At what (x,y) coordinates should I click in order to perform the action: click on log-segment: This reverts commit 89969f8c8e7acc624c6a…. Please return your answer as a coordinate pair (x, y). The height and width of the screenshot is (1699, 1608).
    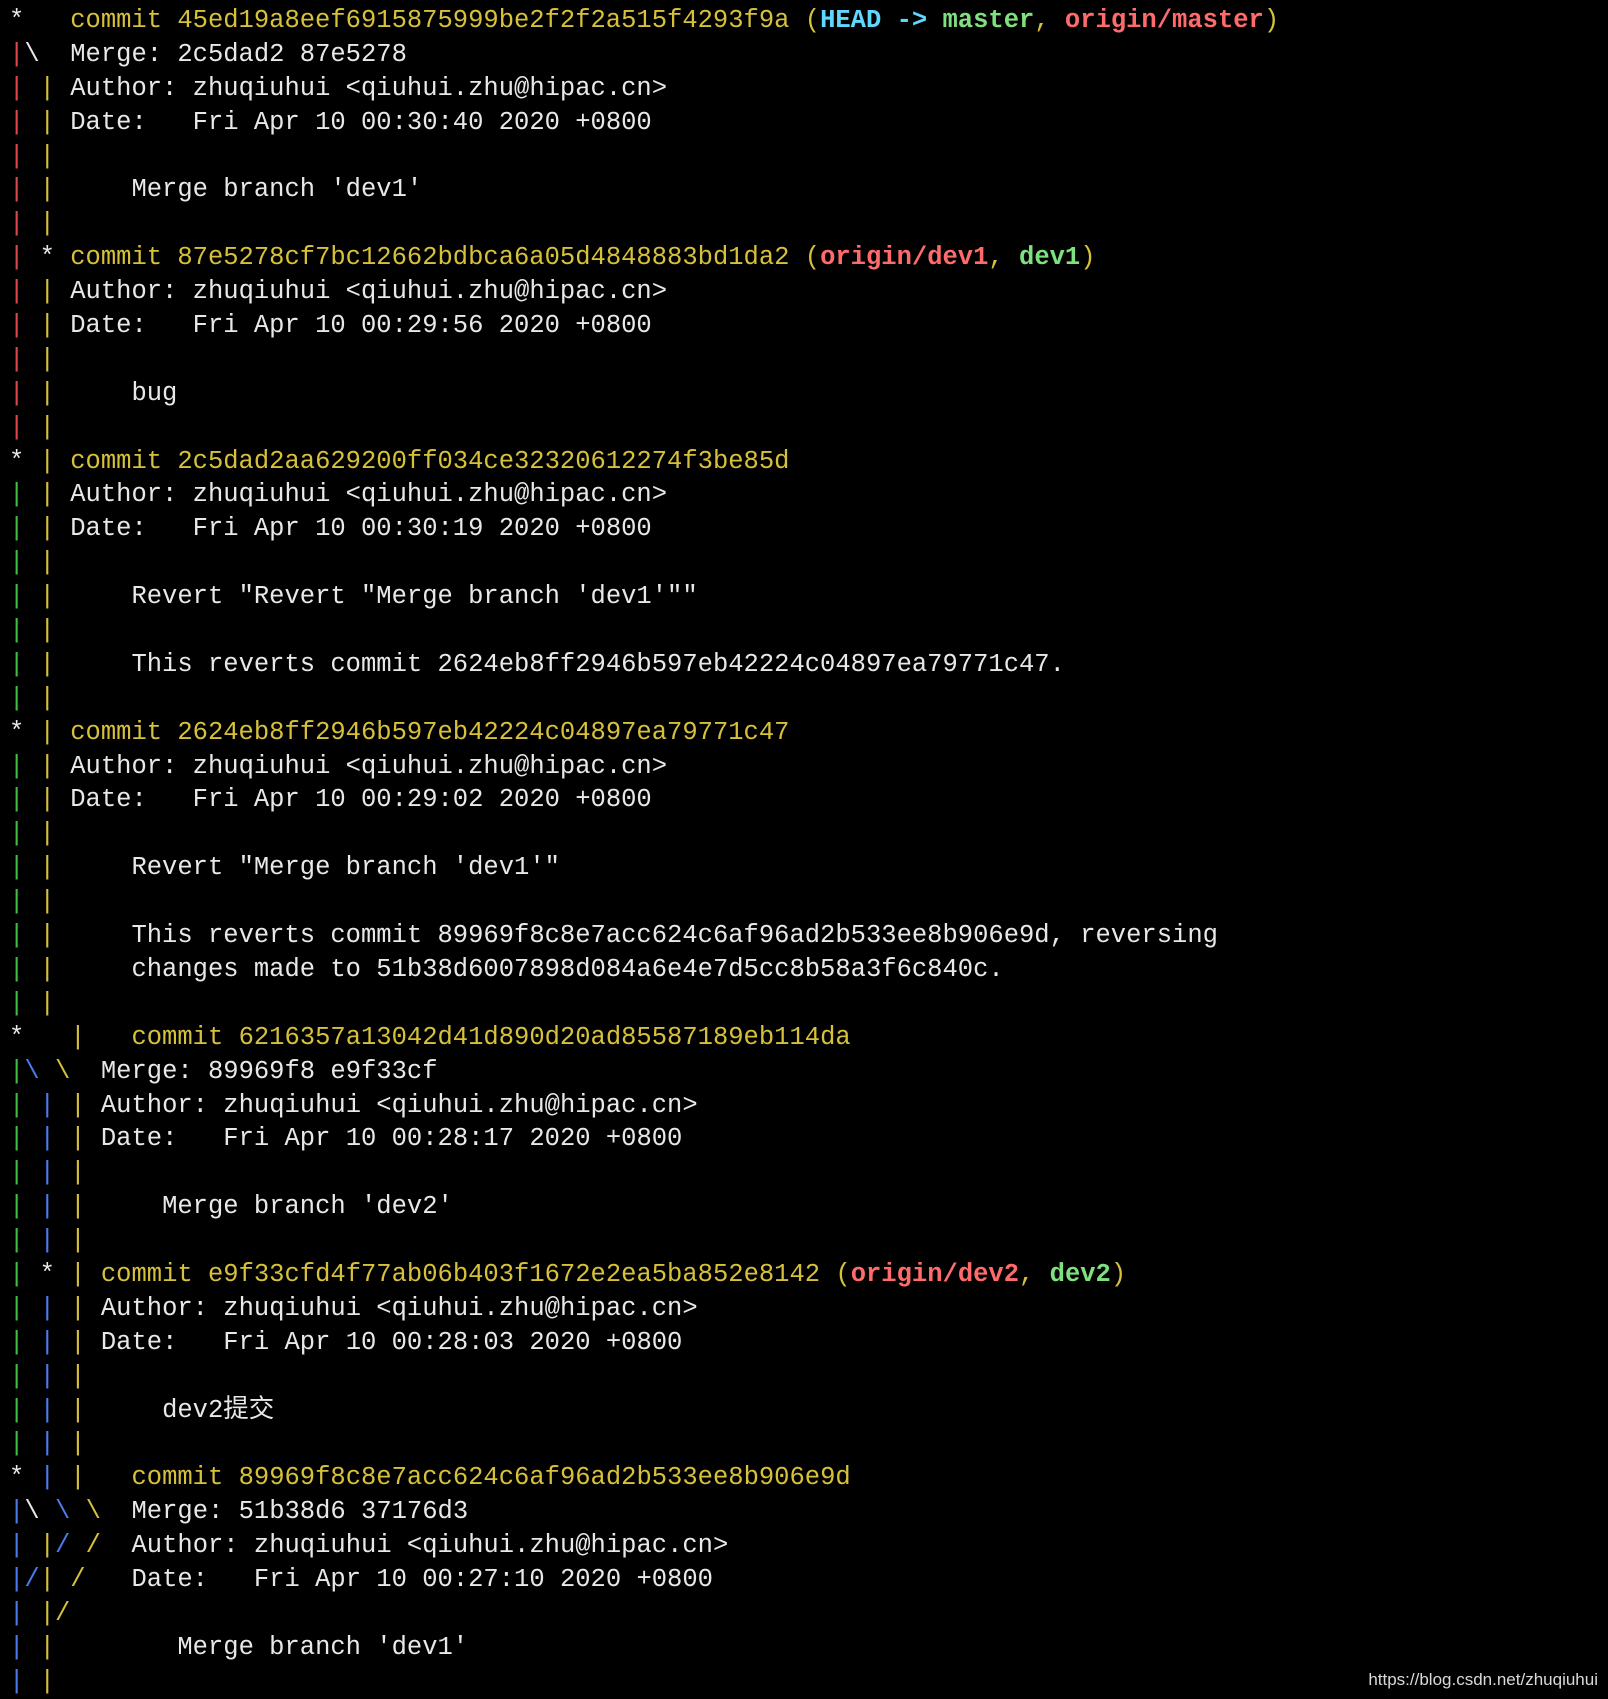
    Looking at the image, I should click on (636, 936).